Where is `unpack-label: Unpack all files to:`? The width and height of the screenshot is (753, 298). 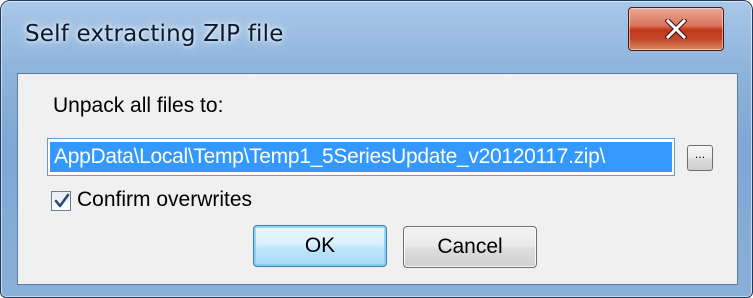
unpack-label: Unpack all files to: is located at coordinates (138, 105).